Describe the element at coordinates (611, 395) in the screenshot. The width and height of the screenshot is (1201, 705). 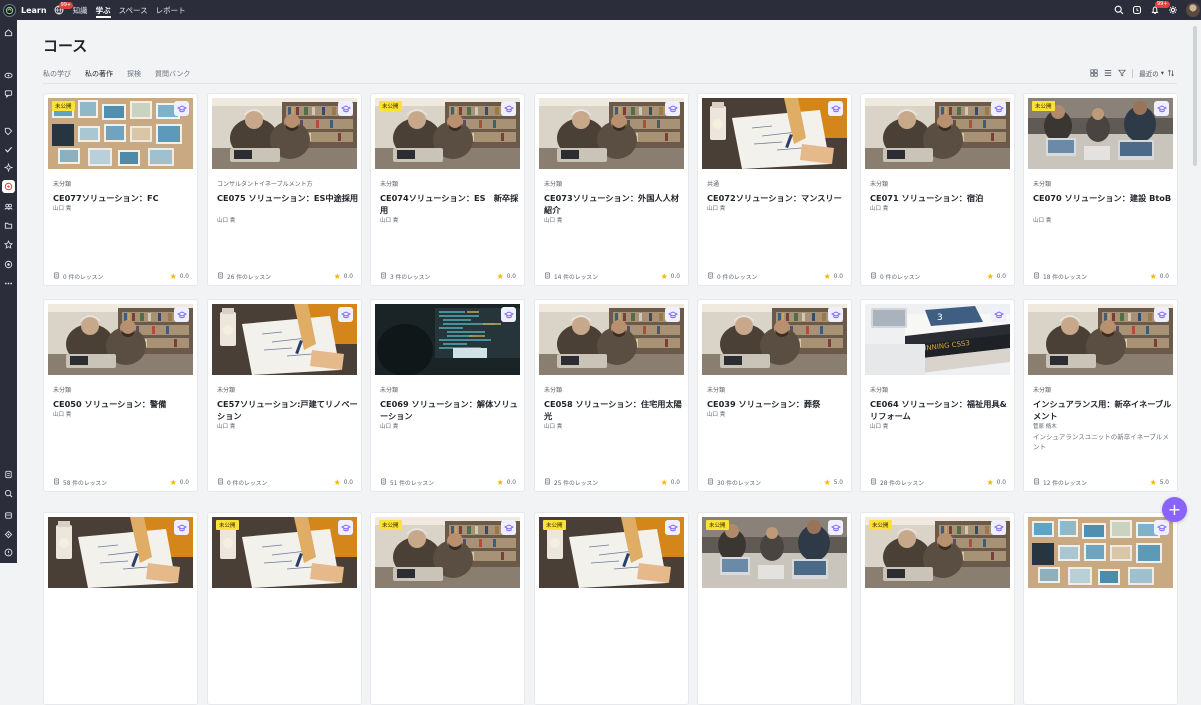
I see `course-card: 未分類 CE058 ソリューション：住宅用太陽光 山口 貴 25 件のレッスン ★ 0.0` at that location.